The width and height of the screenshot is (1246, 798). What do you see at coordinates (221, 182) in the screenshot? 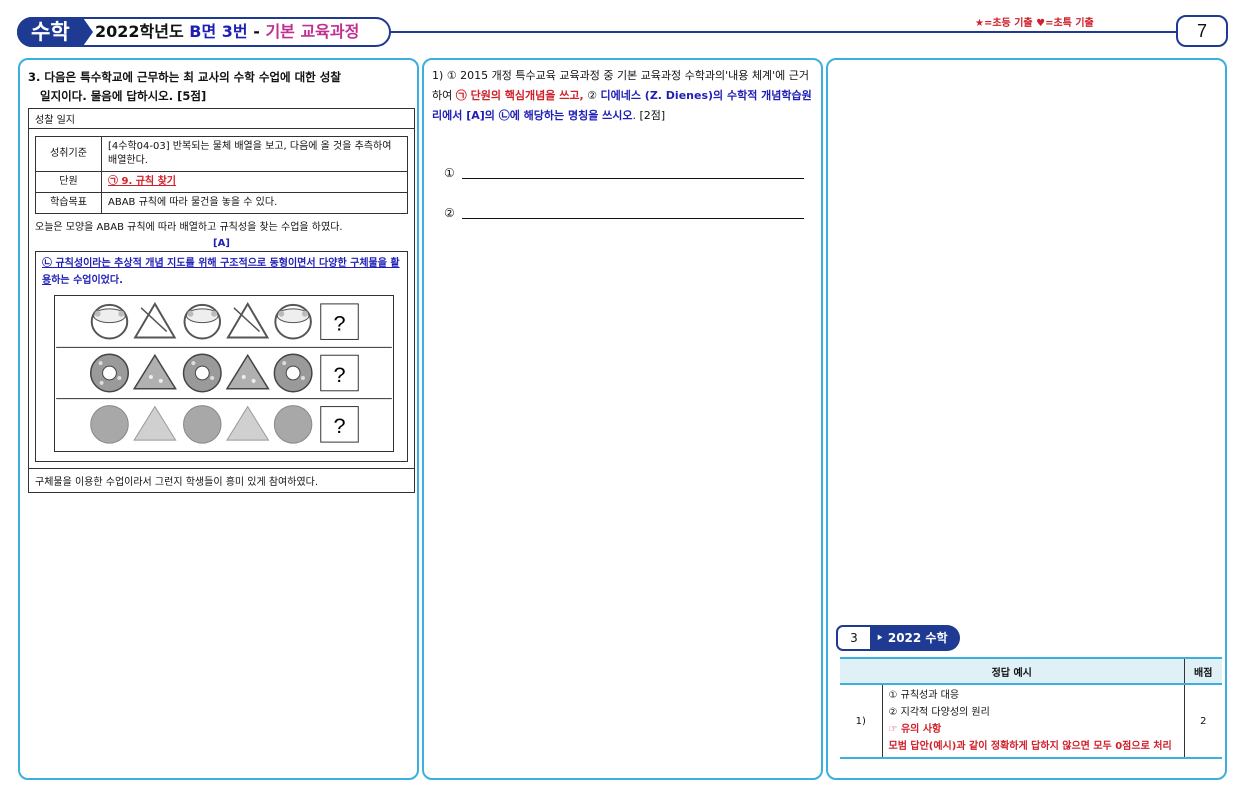
I see `table-row: 단원 ㉠ 9. 규칙 찾기` at bounding box center [221, 182].